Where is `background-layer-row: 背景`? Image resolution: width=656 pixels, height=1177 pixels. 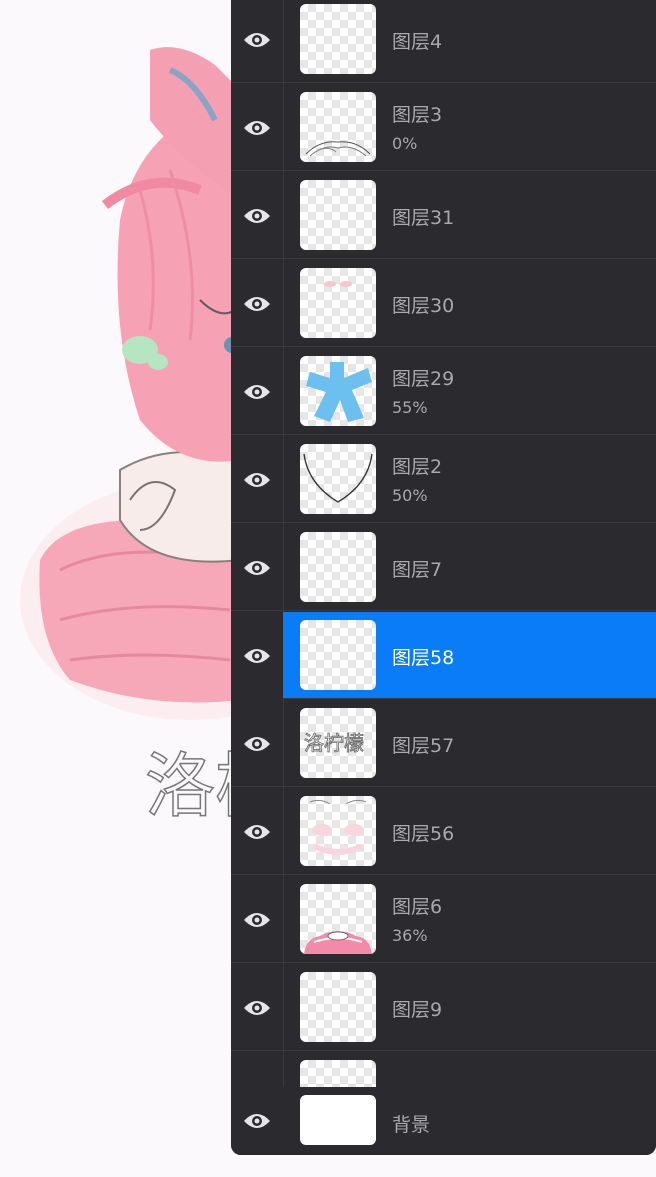
background-layer-row: 背景 is located at coordinates (443, 1121).